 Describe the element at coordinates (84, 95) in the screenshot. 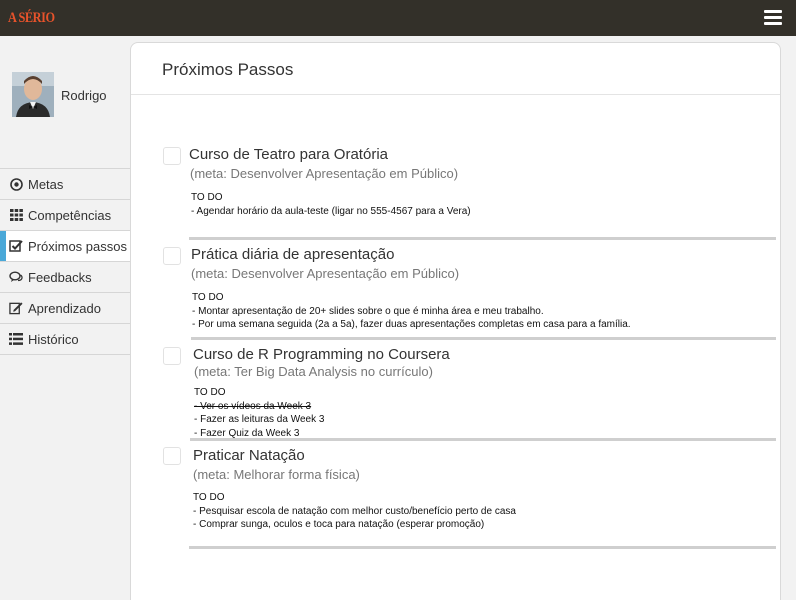

I see `user-name: Rodrigo` at that location.